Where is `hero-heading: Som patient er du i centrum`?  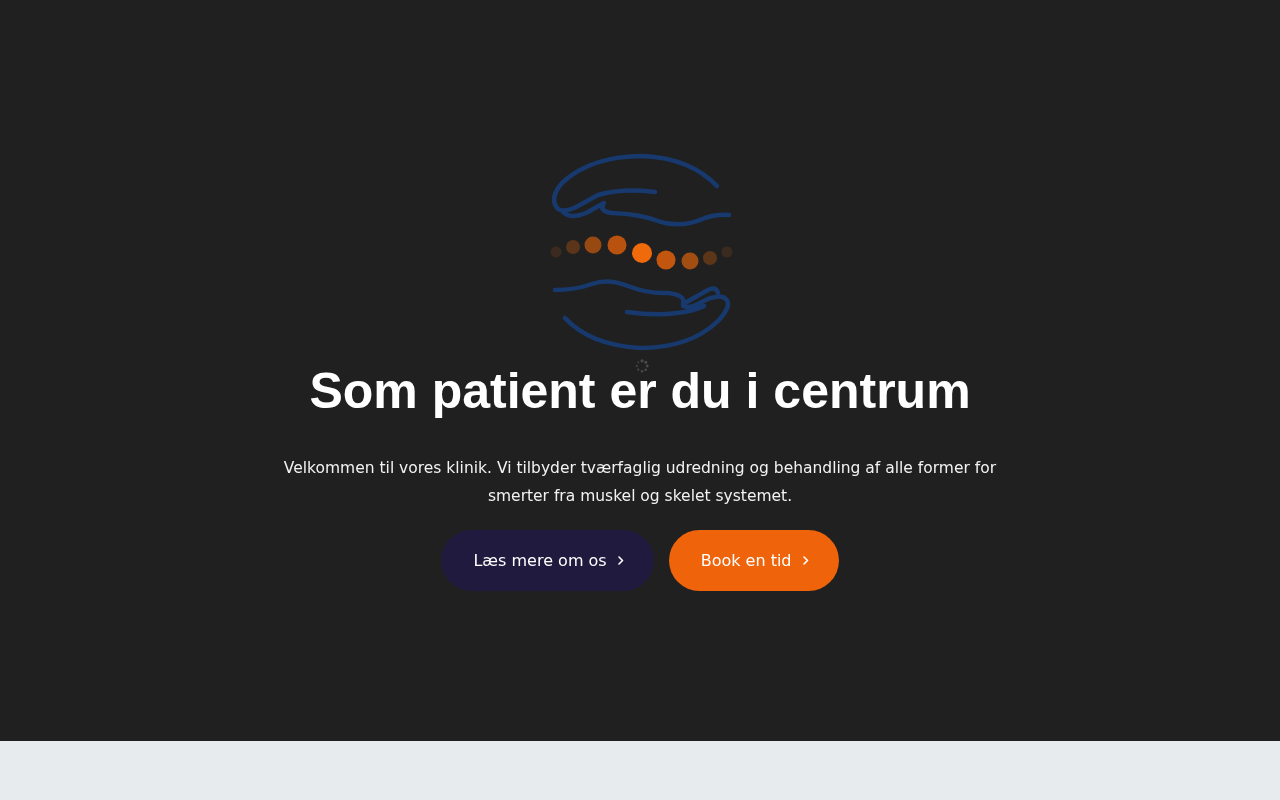
hero-heading: Som patient er du i centrum is located at coordinates (640, 391).